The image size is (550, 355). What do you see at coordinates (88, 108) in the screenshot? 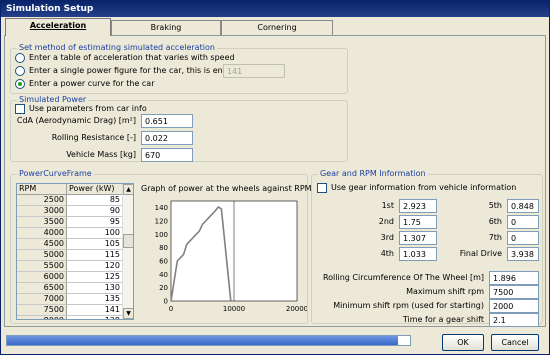
I see `use-car-info-label: Use parameters from car info` at bounding box center [88, 108].